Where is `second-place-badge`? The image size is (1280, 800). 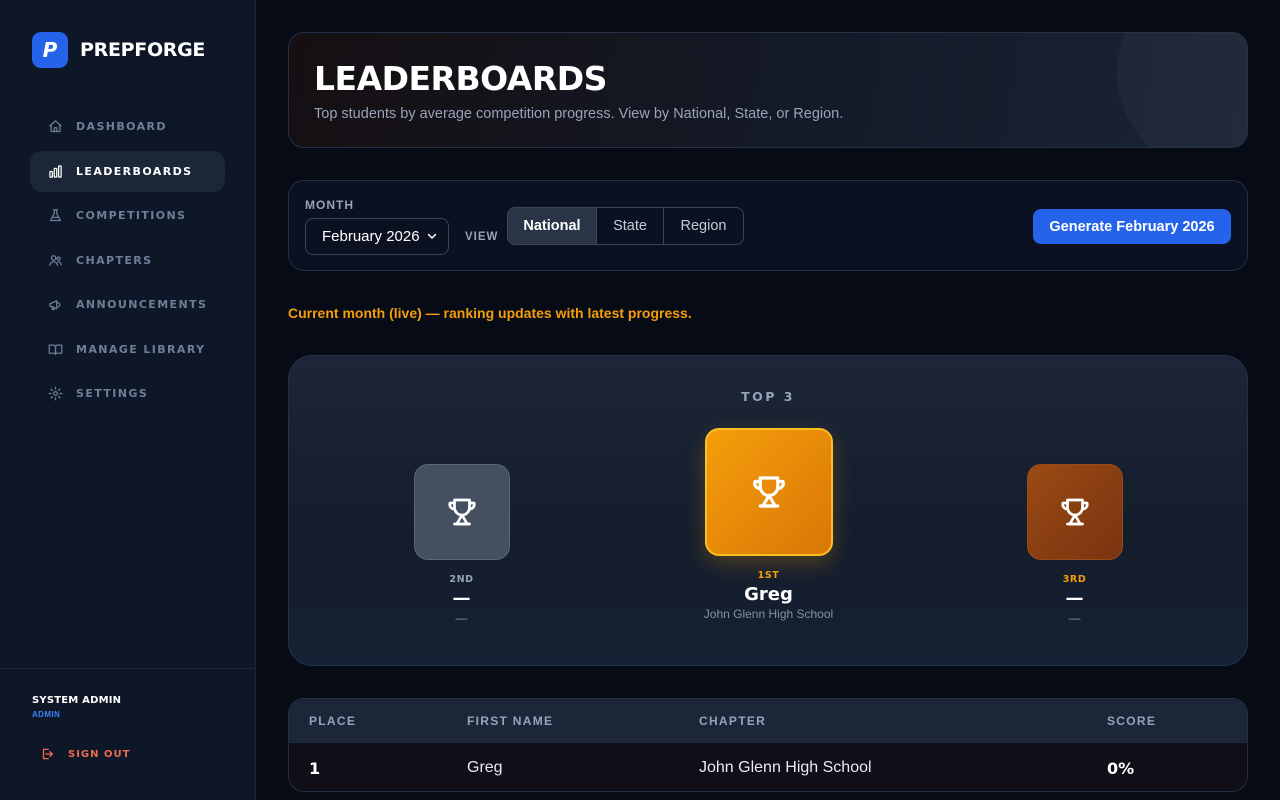
second-place-badge is located at coordinates (461, 512).